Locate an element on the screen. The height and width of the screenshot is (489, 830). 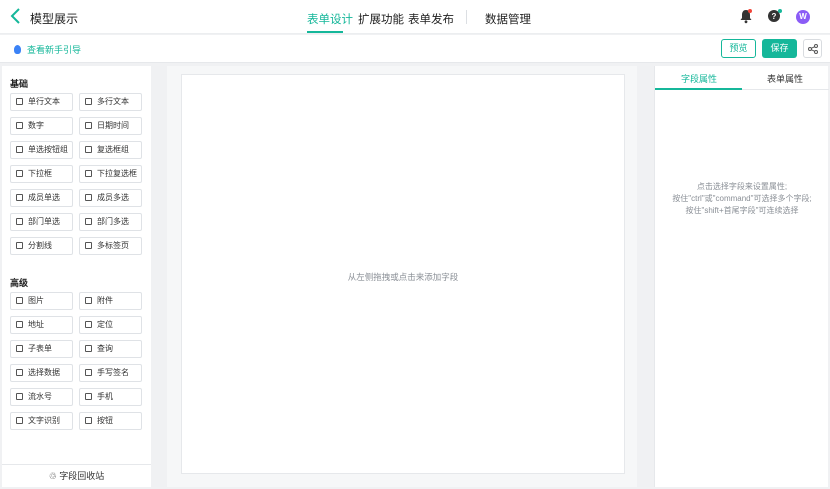
field-button: 成员单选 is located at coordinates (41, 198).